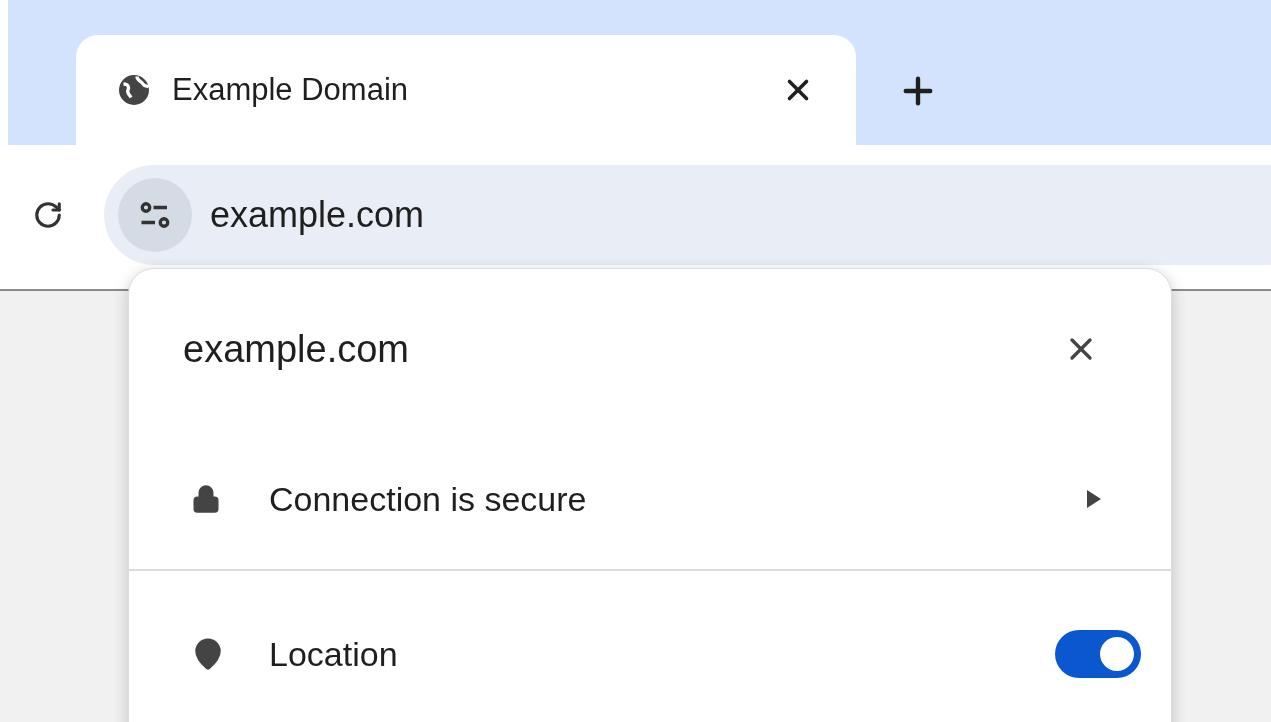 The height and width of the screenshot is (722, 1271). What do you see at coordinates (317, 215) in the screenshot?
I see `url-text: example.com` at bounding box center [317, 215].